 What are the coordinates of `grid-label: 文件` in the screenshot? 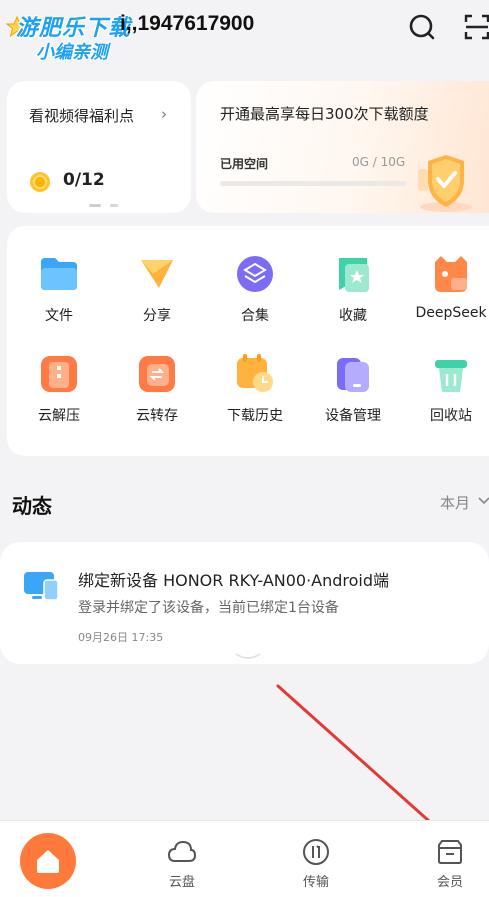 It's located at (59, 316).